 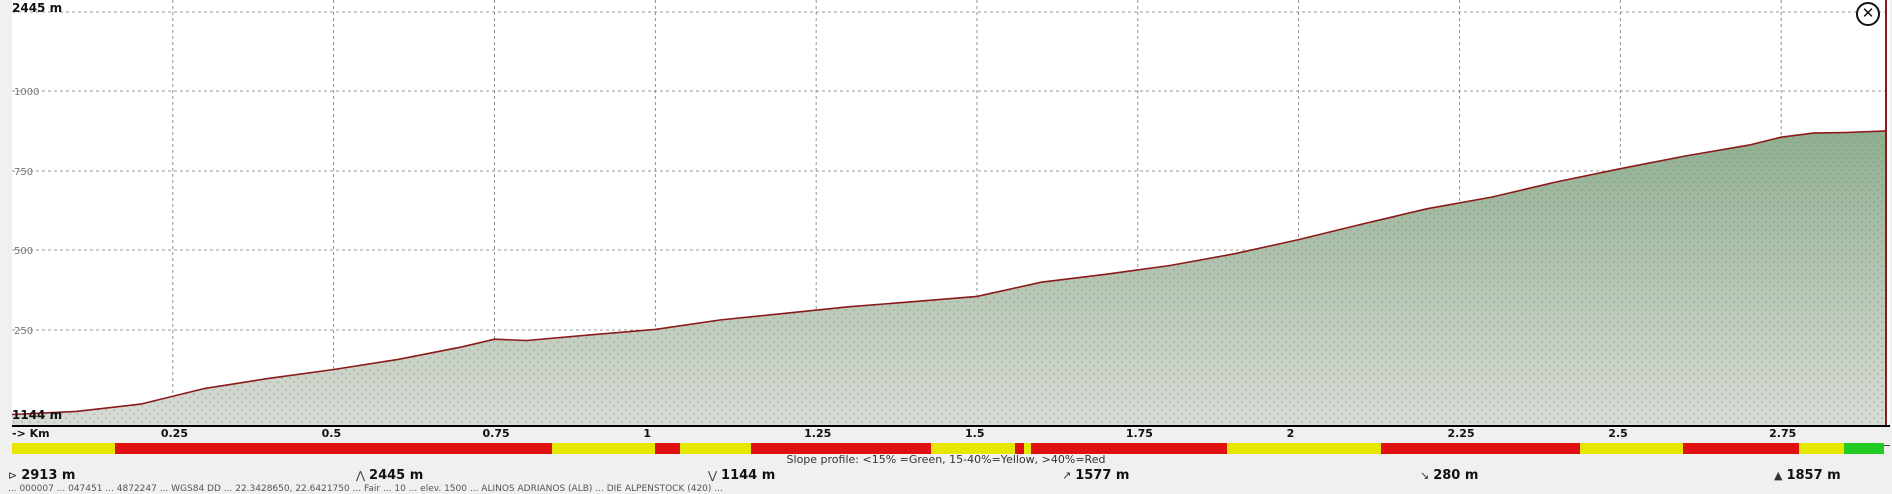 What do you see at coordinates (1783, 433) in the screenshot?
I see `x-tick-label: 2.75` at bounding box center [1783, 433].